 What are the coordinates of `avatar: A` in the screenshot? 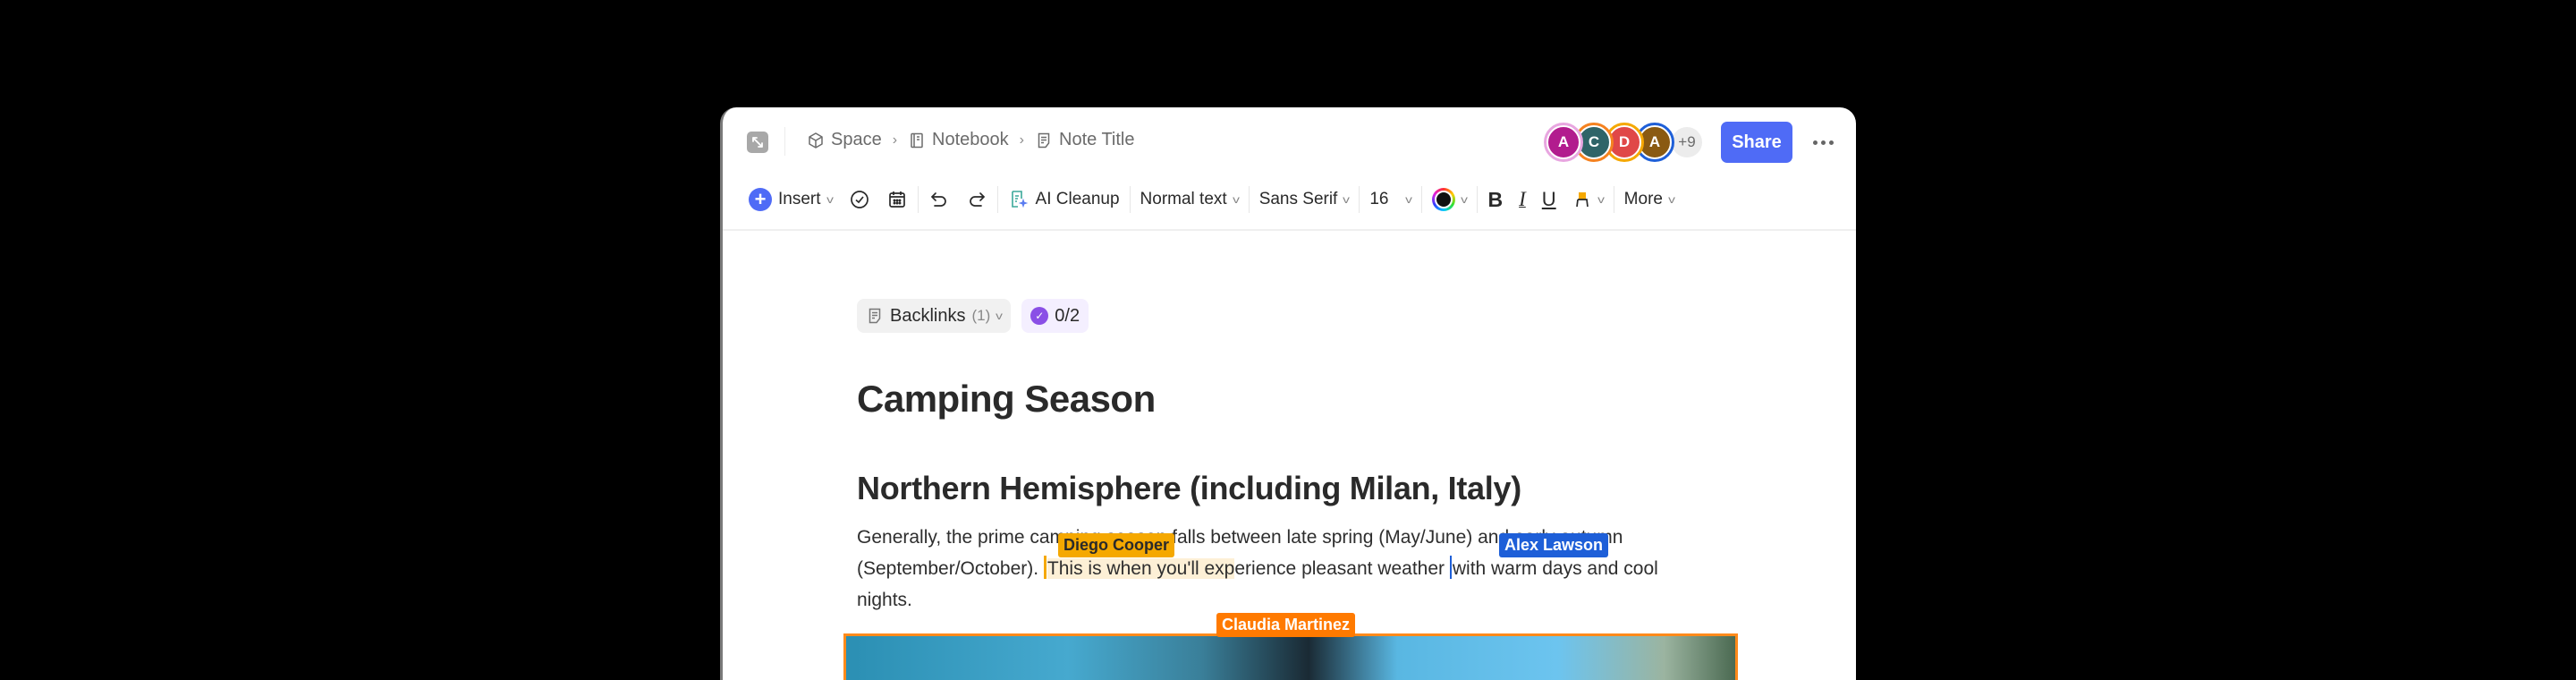 It's located at (1563, 143).